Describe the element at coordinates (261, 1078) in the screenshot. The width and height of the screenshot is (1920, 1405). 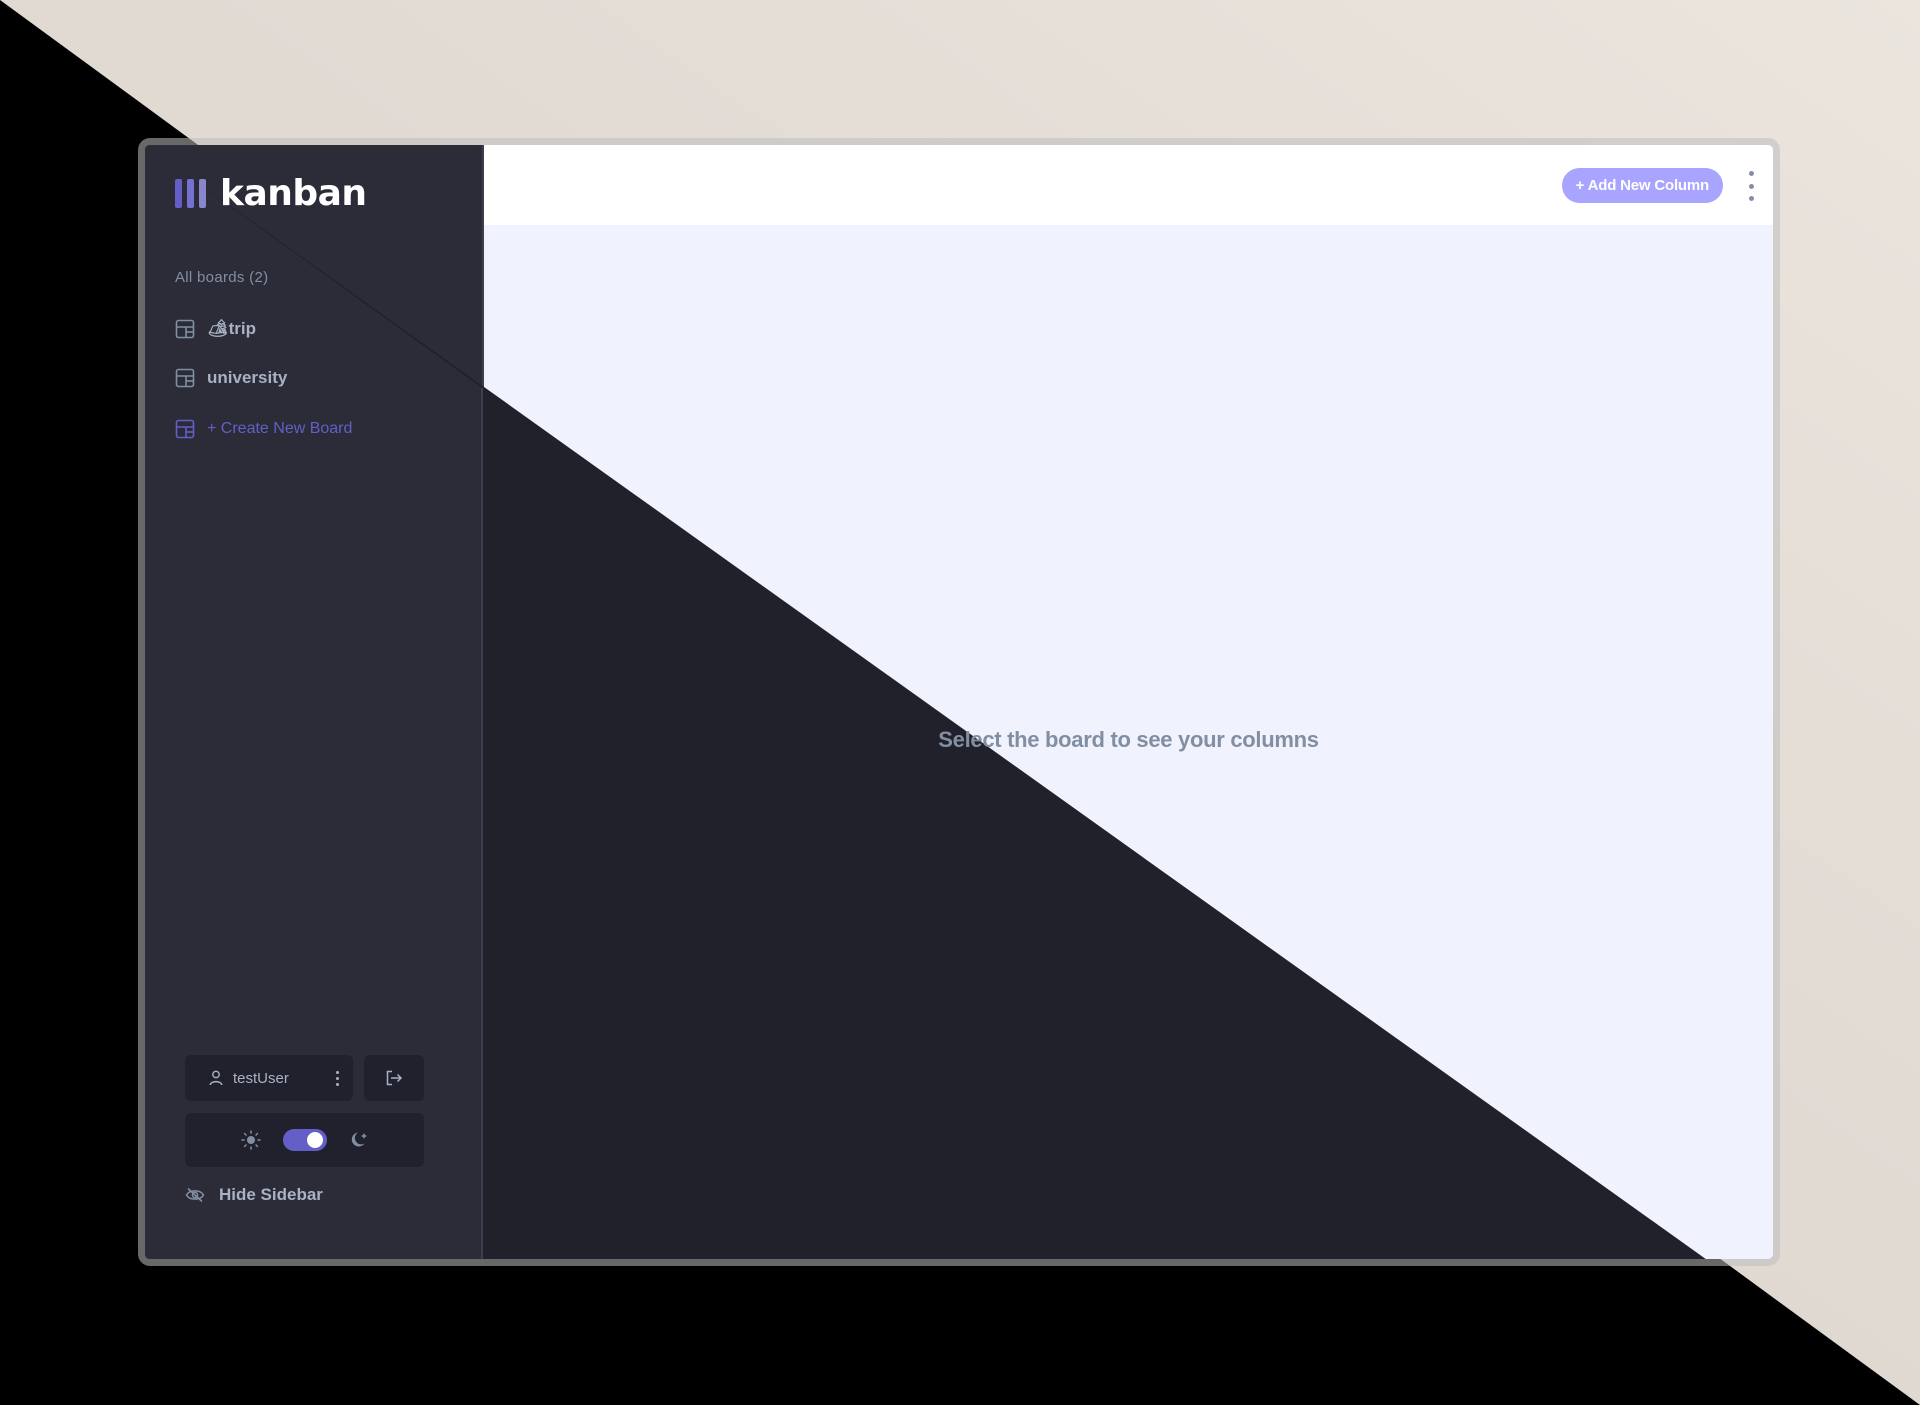
I see `username: testUser` at that location.